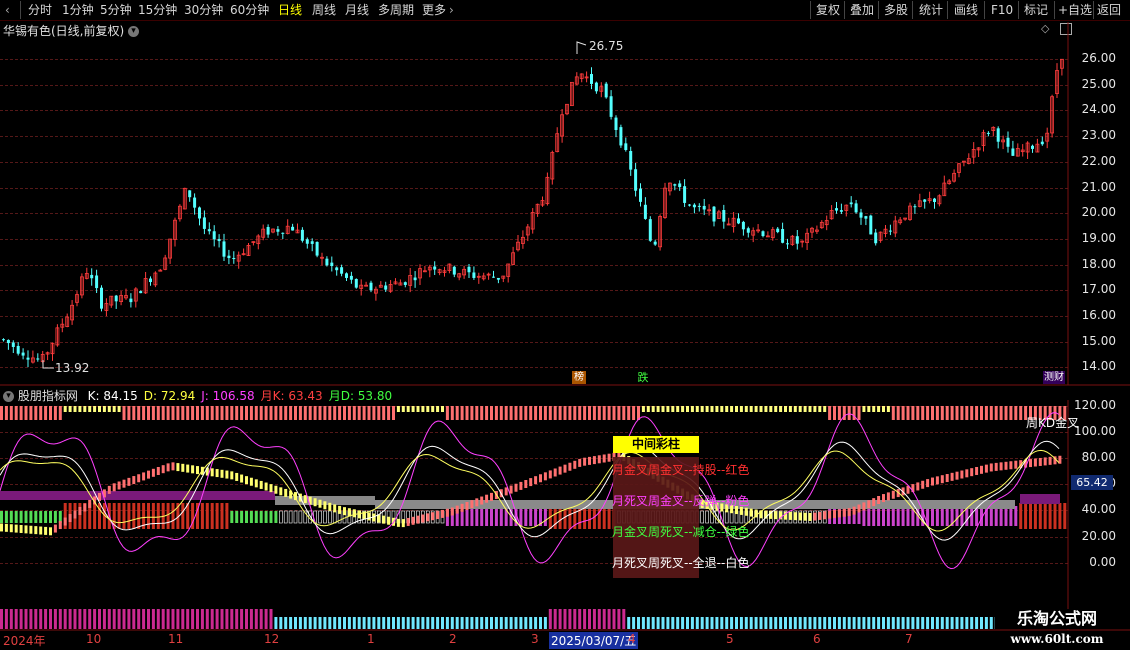 The height and width of the screenshot is (650, 1130). I want to click on legend-line: 月死叉周死叉--全退--白色, so click(681, 563).